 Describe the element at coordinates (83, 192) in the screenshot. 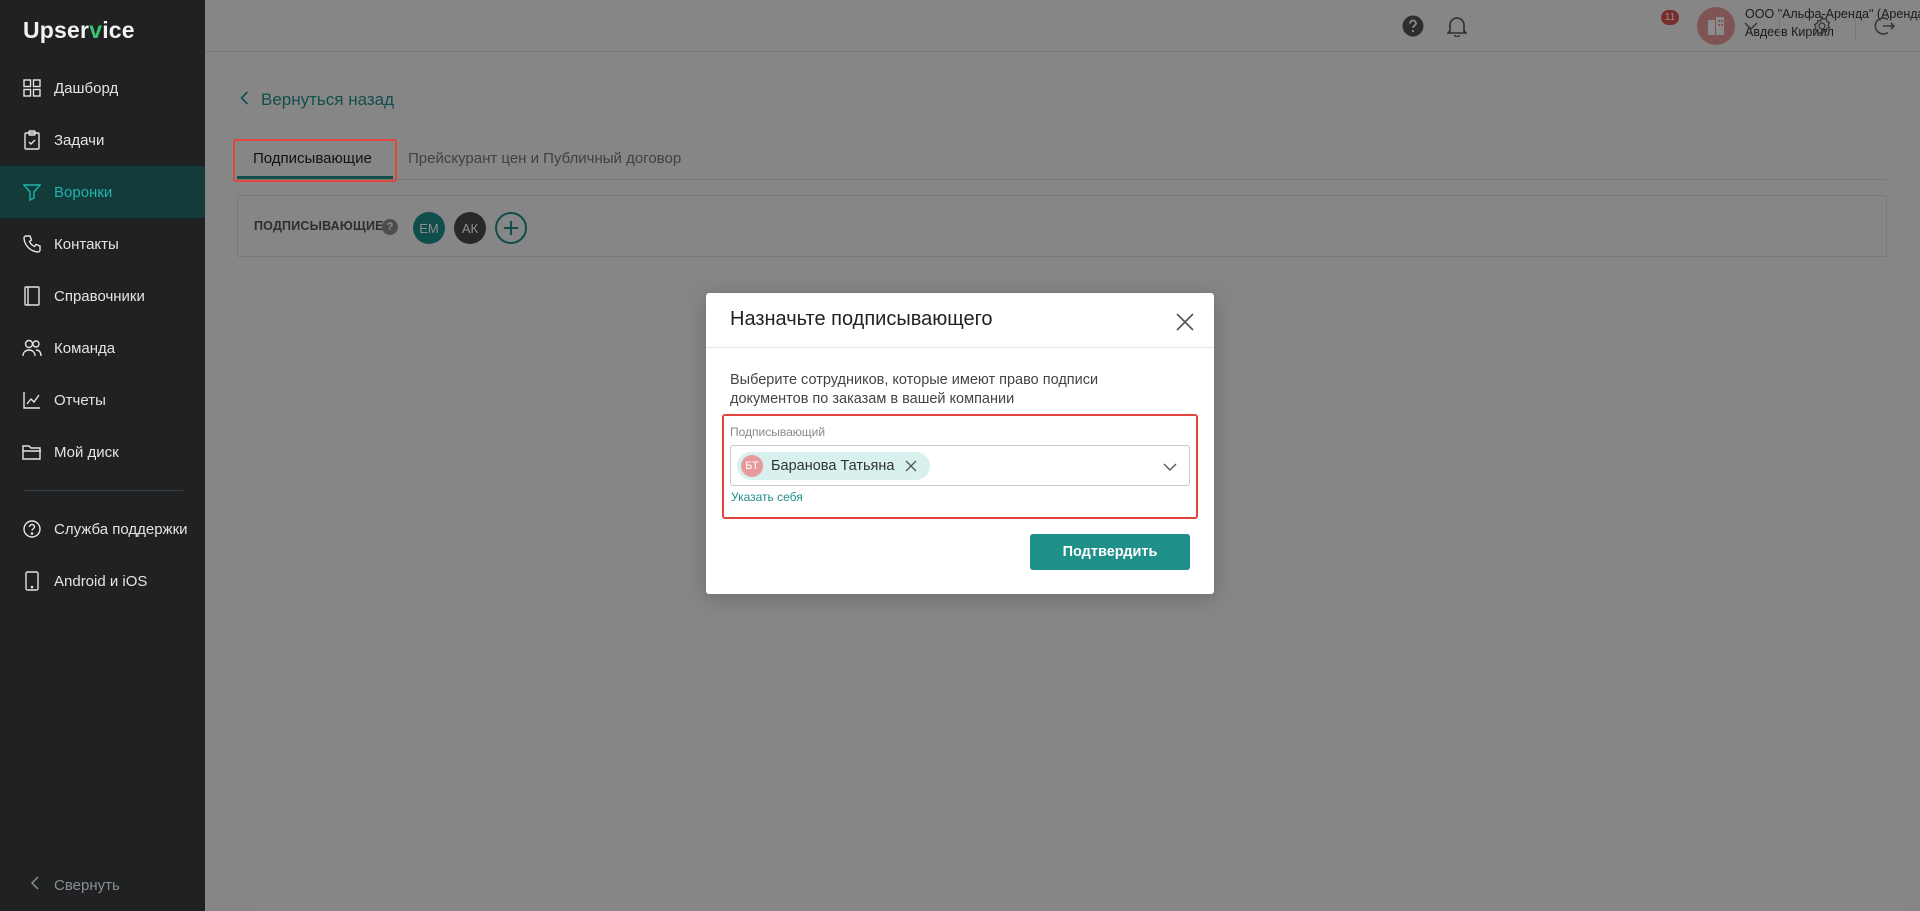

I see `sidebar-item-label: Воронки` at that location.